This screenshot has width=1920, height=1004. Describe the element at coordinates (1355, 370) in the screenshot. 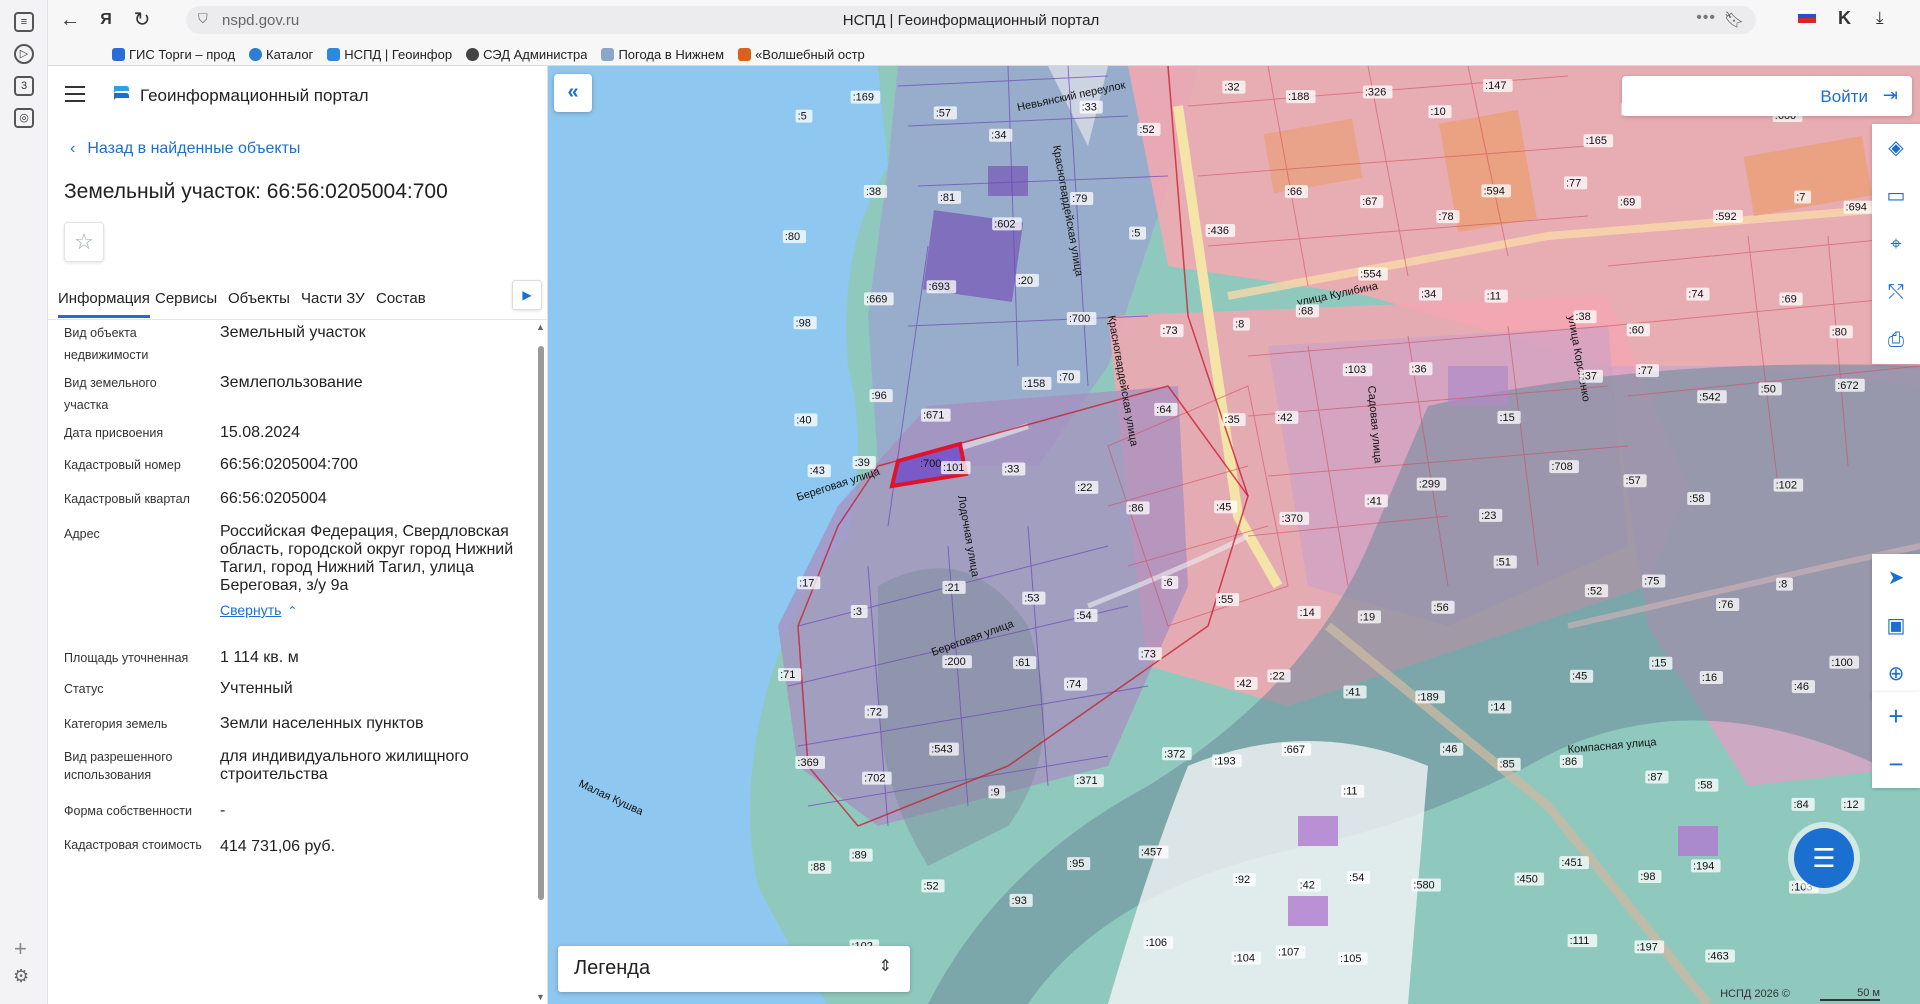

I see `parcel-label: :103` at that location.